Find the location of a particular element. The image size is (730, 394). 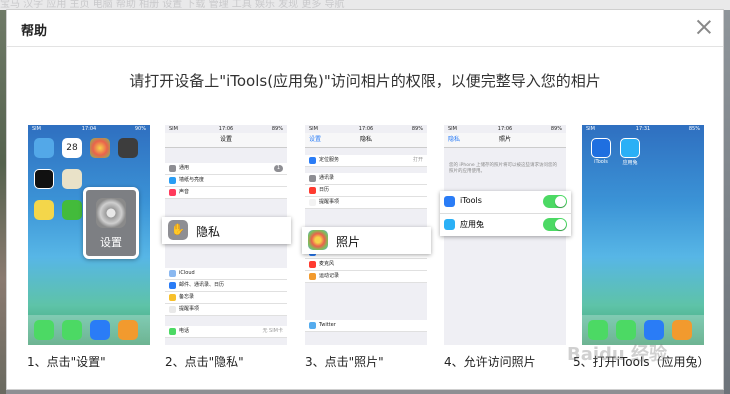

yingyongtu-photo-toggle is located at coordinates (555, 224).